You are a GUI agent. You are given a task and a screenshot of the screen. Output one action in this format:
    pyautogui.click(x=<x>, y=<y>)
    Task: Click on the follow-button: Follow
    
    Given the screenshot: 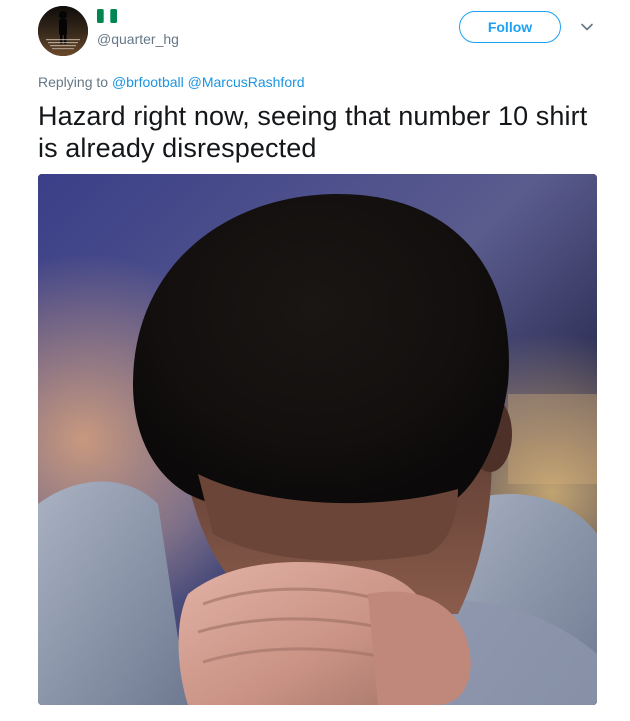 What is the action you would take?
    pyautogui.click(x=510, y=27)
    